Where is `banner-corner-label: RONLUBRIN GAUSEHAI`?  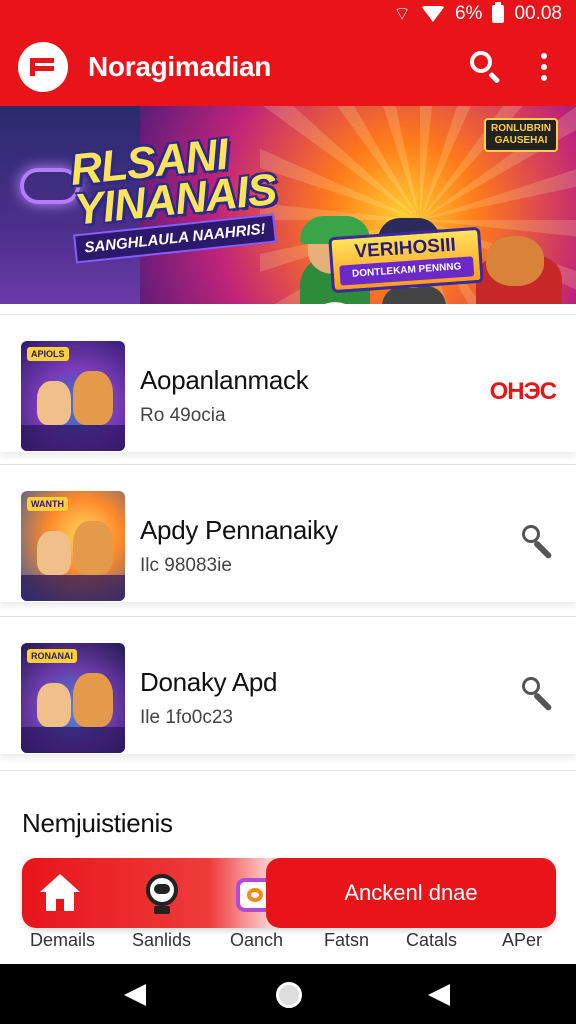 banner-corner-label: RONLUBRIN GAUSEHAI is located at coordinates (521, 135).